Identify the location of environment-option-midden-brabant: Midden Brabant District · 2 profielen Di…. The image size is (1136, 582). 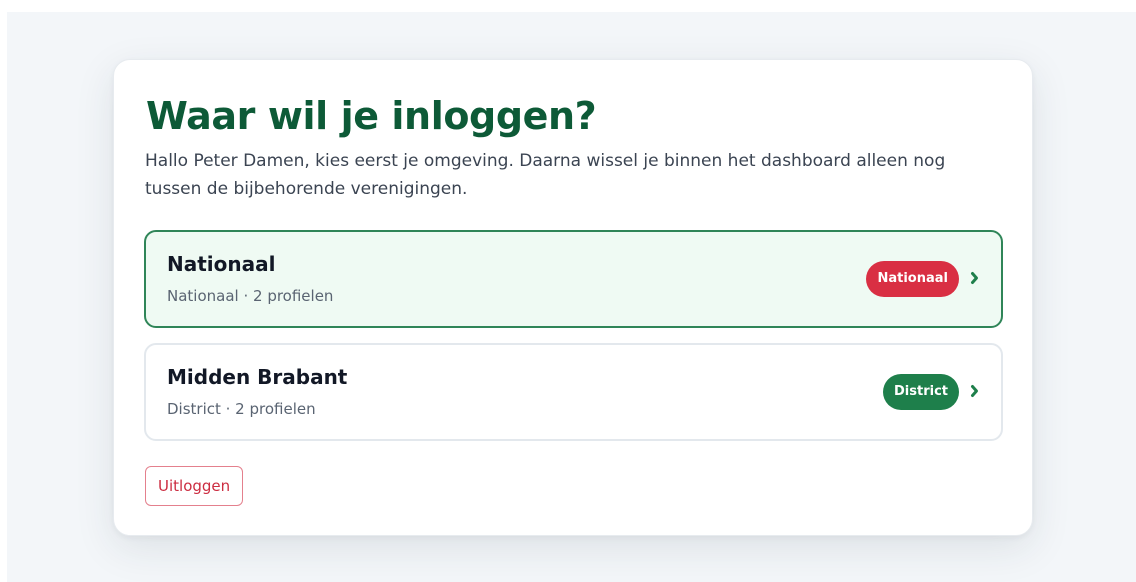
(573, 392).